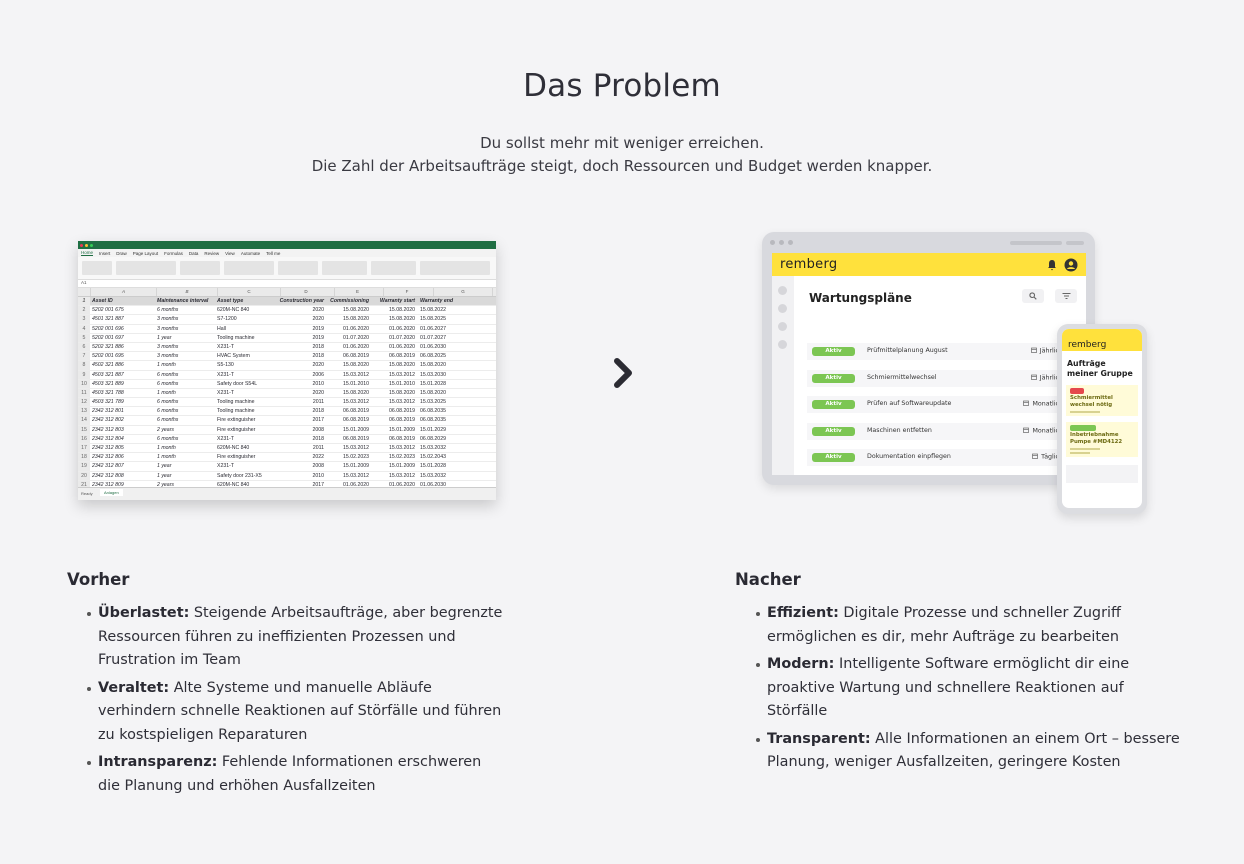 This screenshot has width=1244, height=864. What do you see at coordinates (230, 253) in the screenshot?
I see `ribbon-tab: View` at bounding box center [230, 253].